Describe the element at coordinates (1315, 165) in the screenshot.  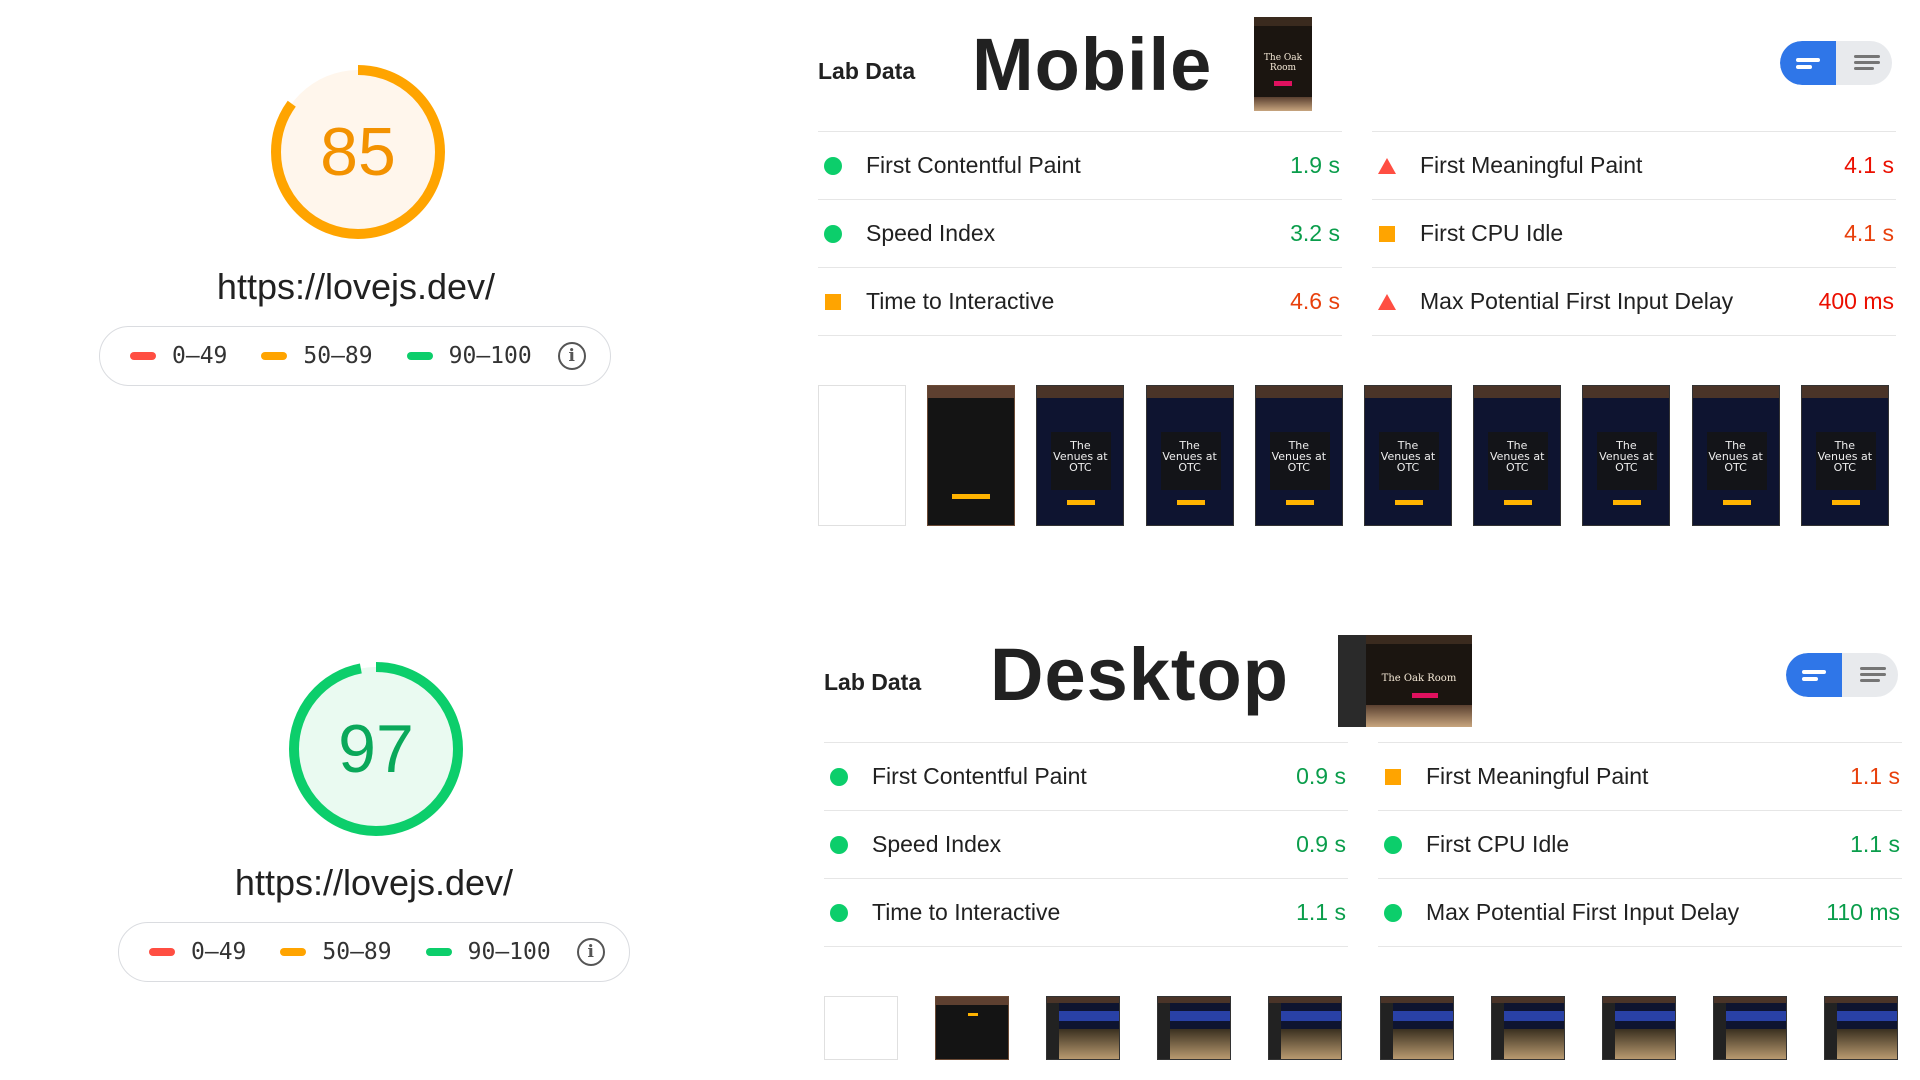
I see `metric-value: 1.9 s` at that location.